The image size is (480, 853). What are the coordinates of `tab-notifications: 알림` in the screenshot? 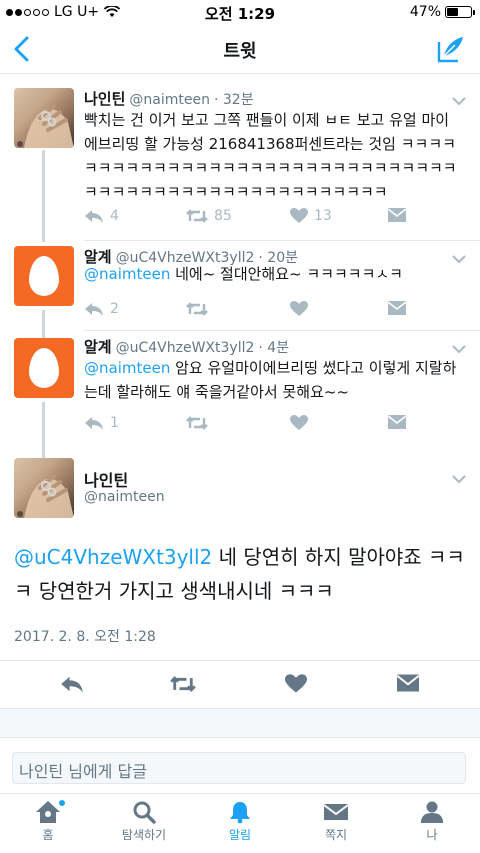 It's located at (240, 821).